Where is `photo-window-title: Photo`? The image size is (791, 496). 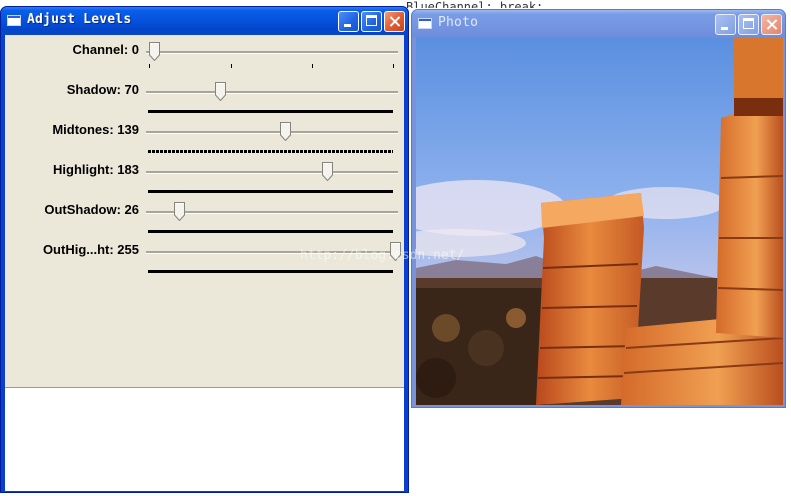
photo-window-title: Photo is located at coordinates (458, 22).